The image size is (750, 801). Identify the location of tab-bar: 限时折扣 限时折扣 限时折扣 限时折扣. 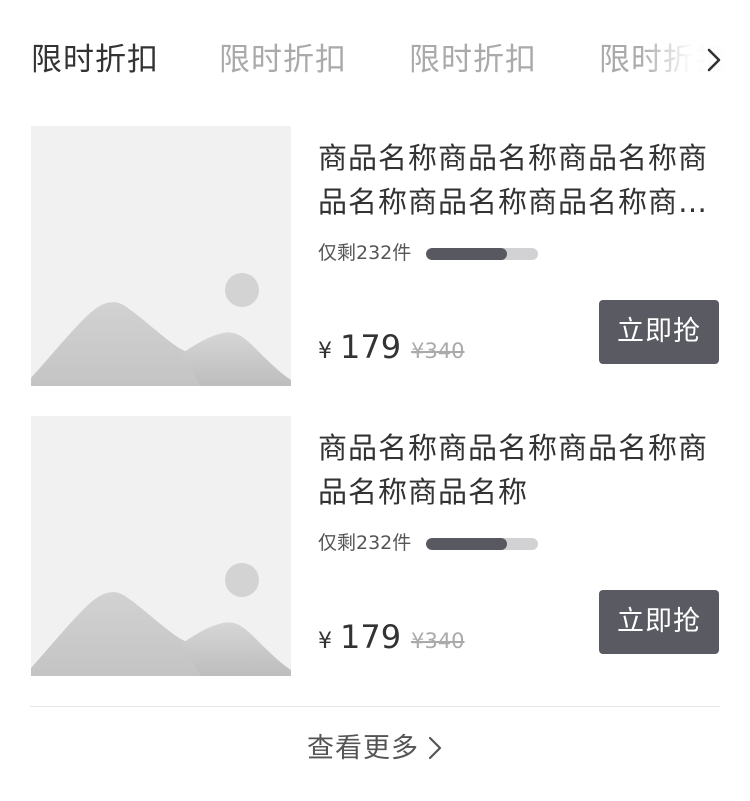
(375, 60).